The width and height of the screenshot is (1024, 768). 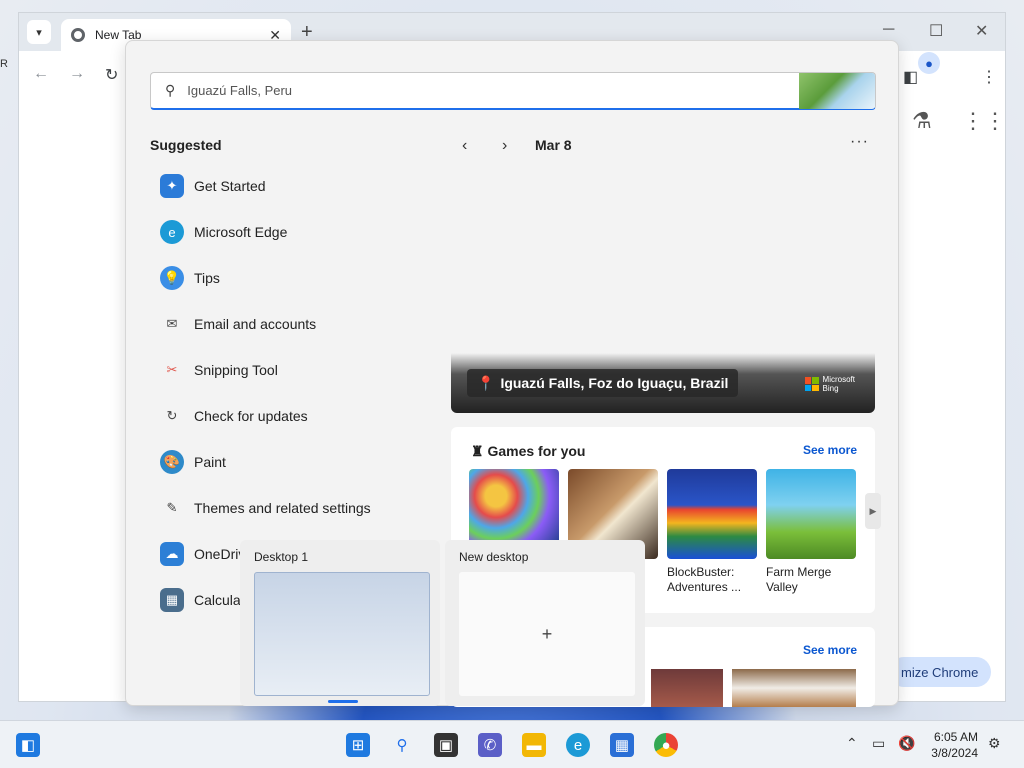 I want to click on new-desktop-card: New desktop +, so click(x=545, y=623).